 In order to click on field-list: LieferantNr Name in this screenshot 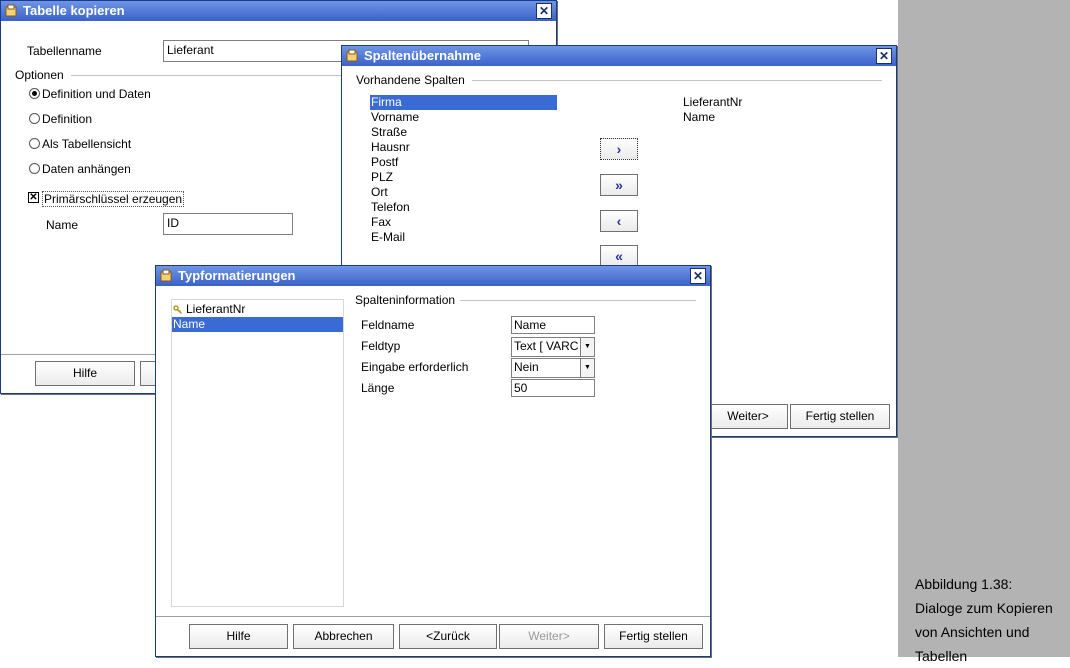, I will do `click(257, 453)`.